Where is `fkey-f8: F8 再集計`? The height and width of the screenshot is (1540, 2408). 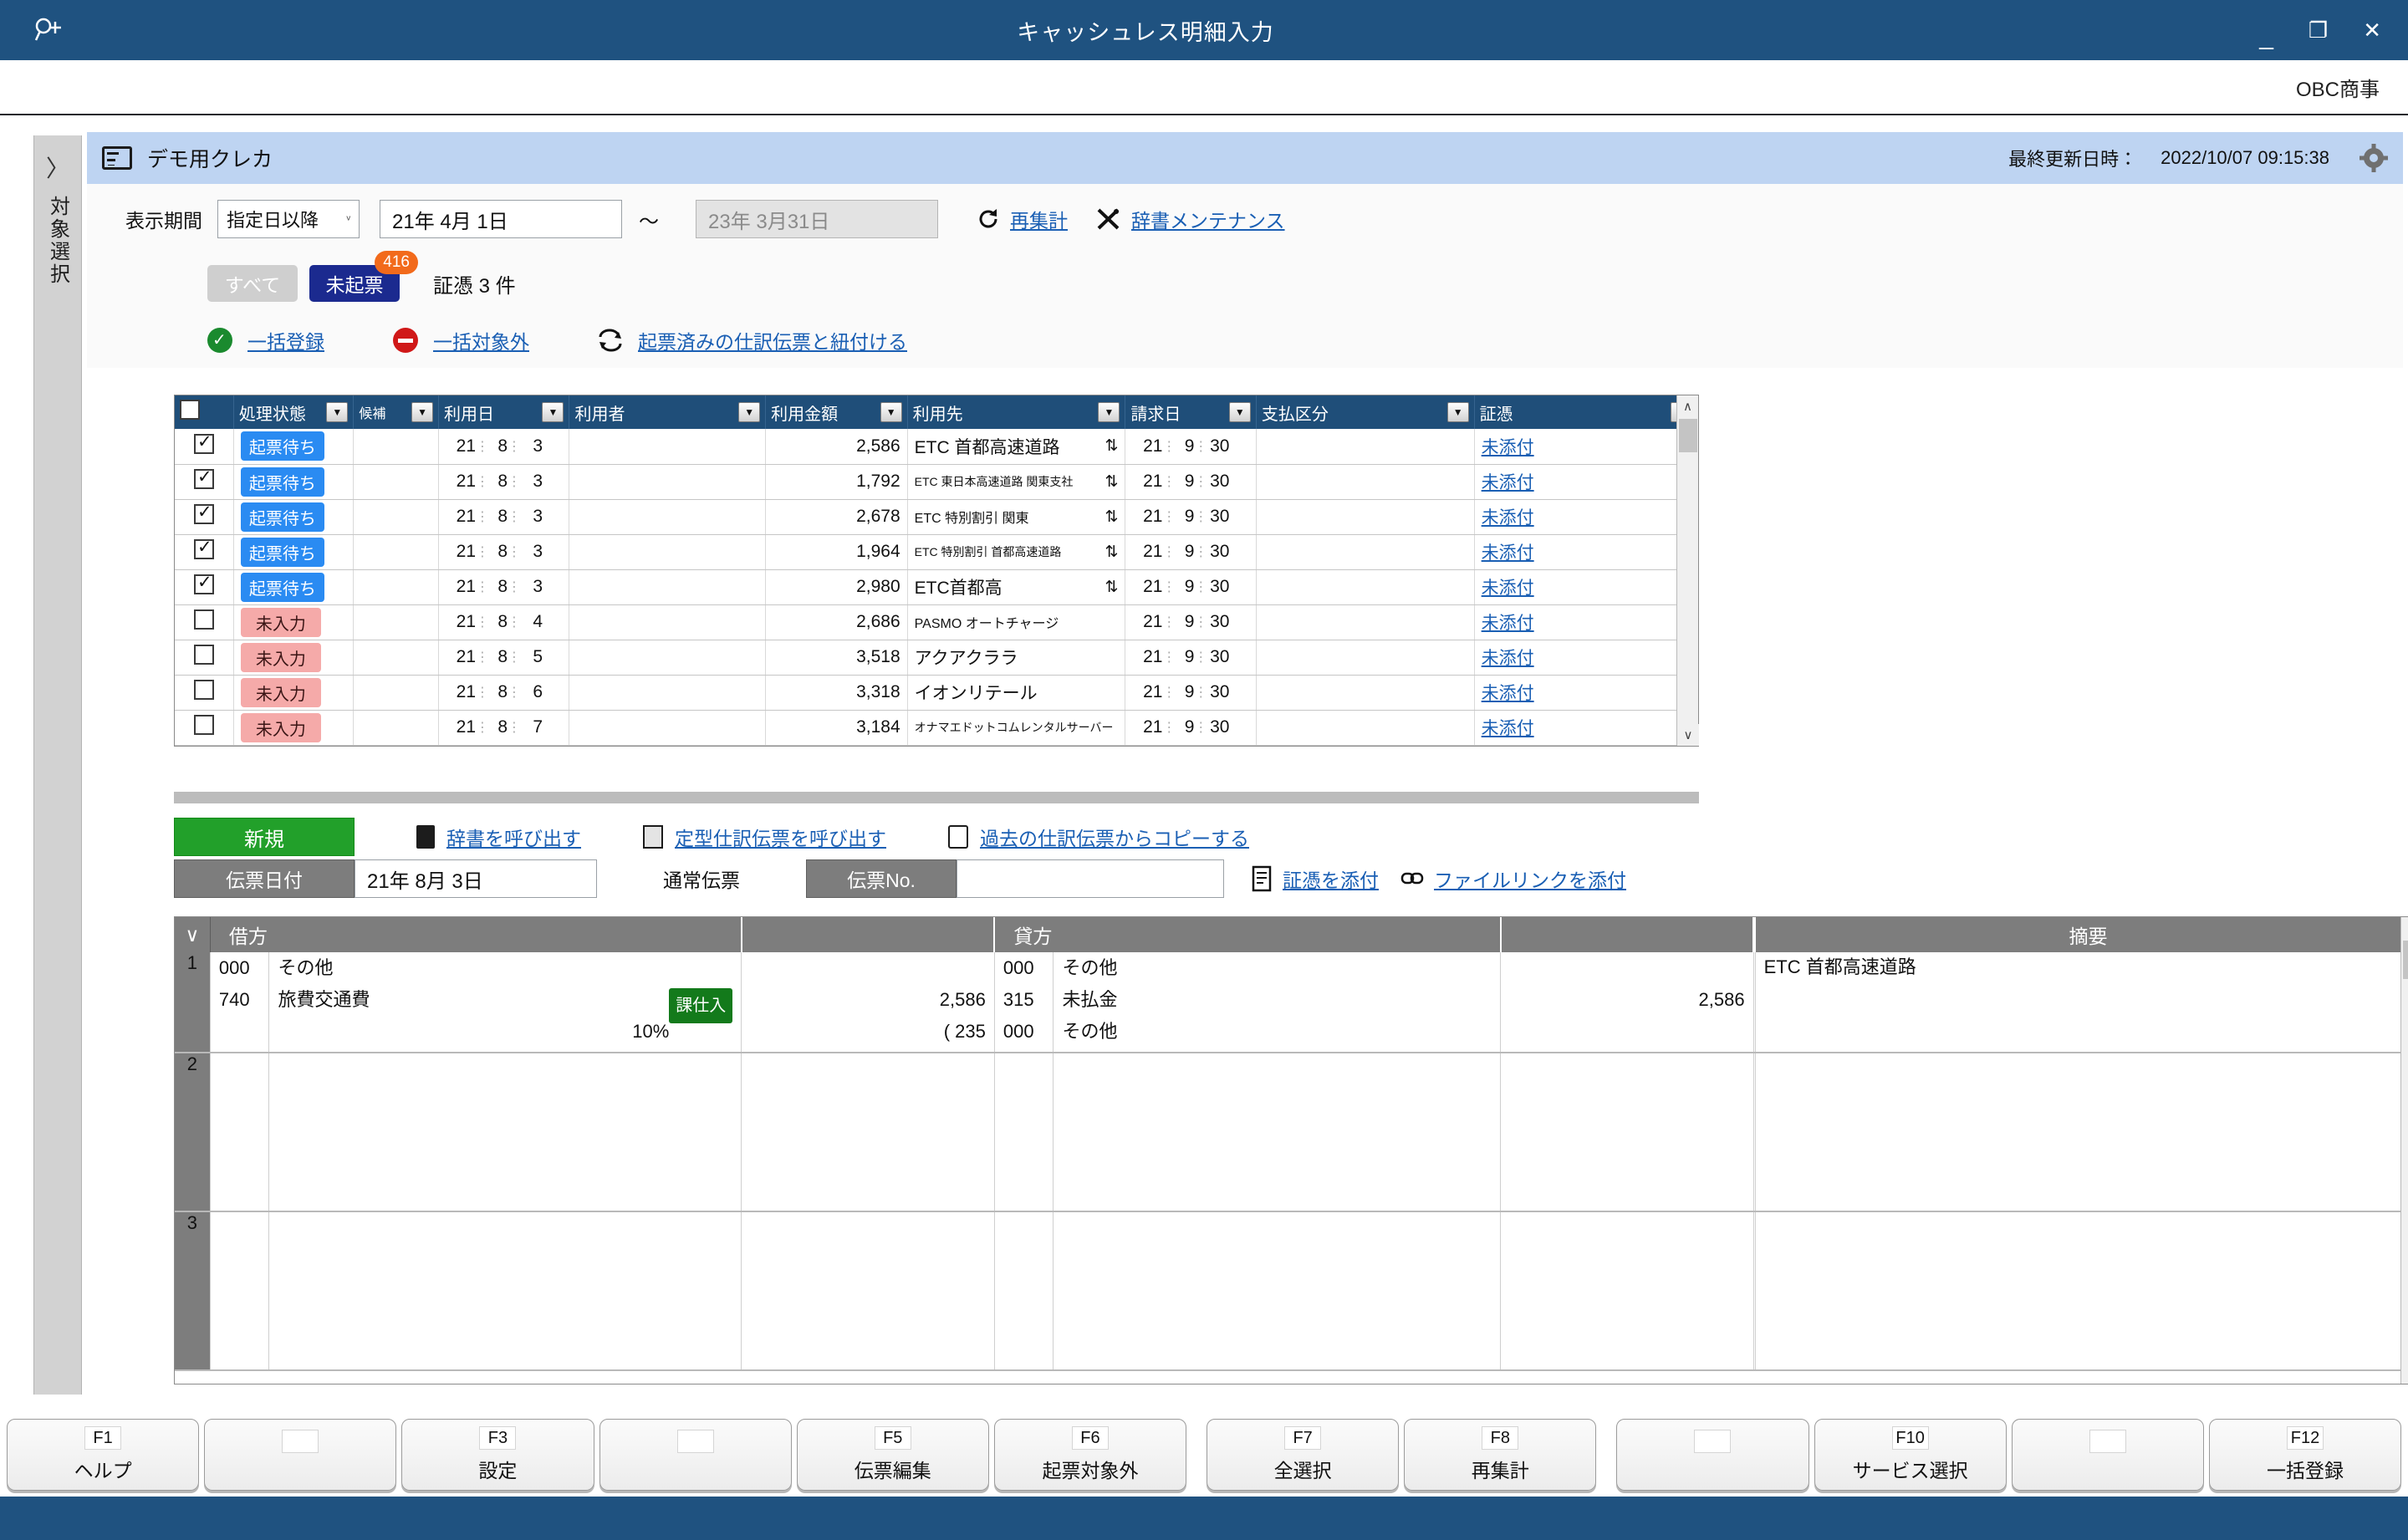
fkey-f8: F8 再集計 is located at coordinates (1501, 1455).